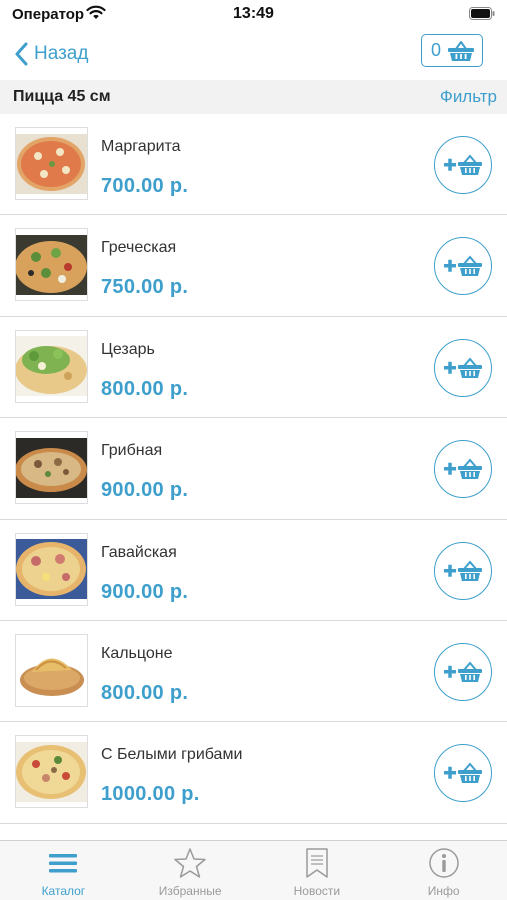  What do you see at coordinates (443, 863) in the screenshot?
I see `info-icon` at bounding box center [443, 863].